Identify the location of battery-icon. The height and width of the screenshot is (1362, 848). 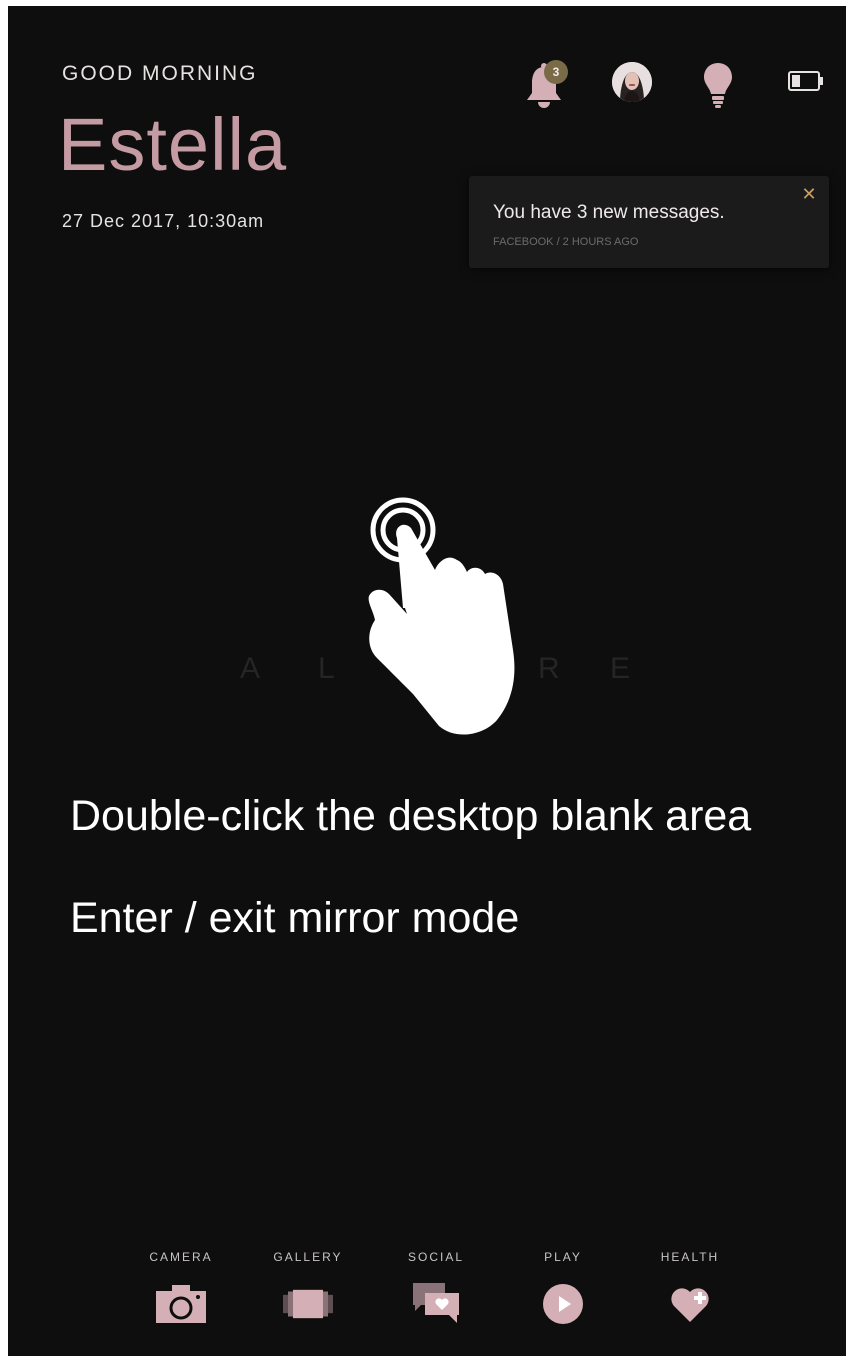
(806, 81).